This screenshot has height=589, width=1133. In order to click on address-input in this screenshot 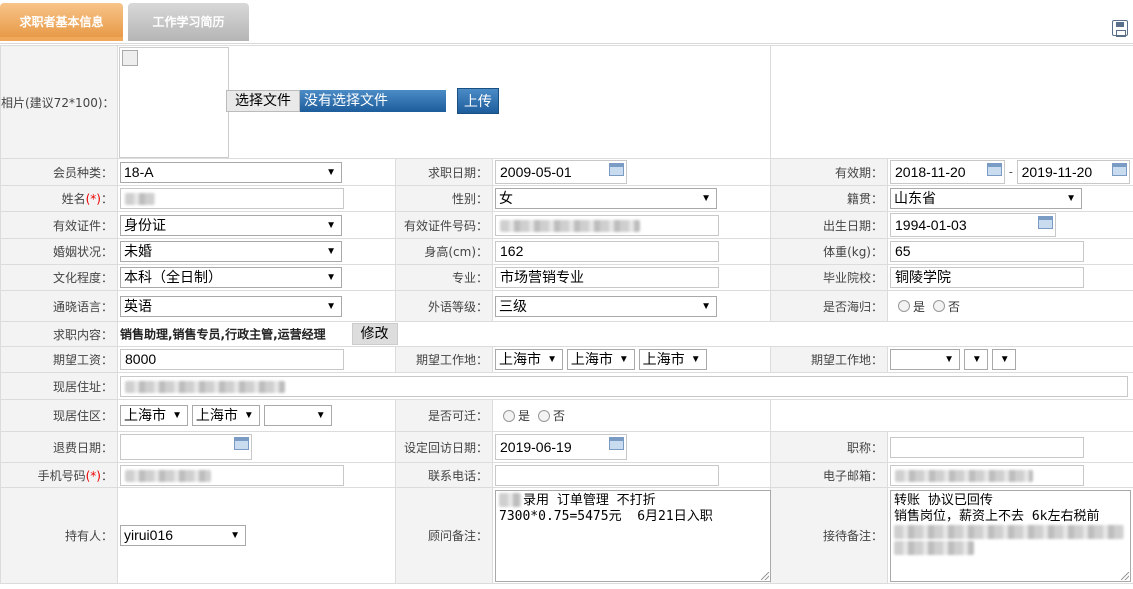, I will do `click(624, 386)`.